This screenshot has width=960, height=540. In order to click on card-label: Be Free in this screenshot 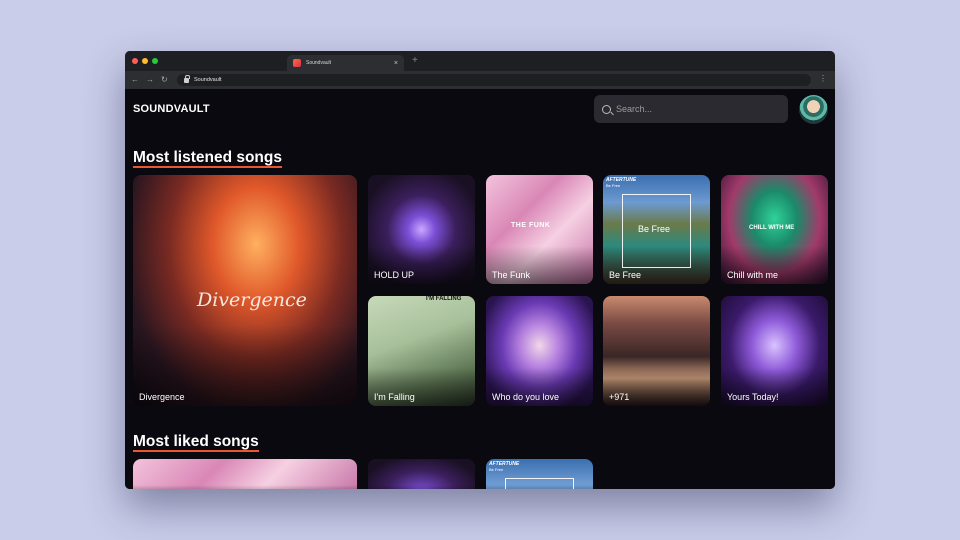, I will do `click(625, 275)`.